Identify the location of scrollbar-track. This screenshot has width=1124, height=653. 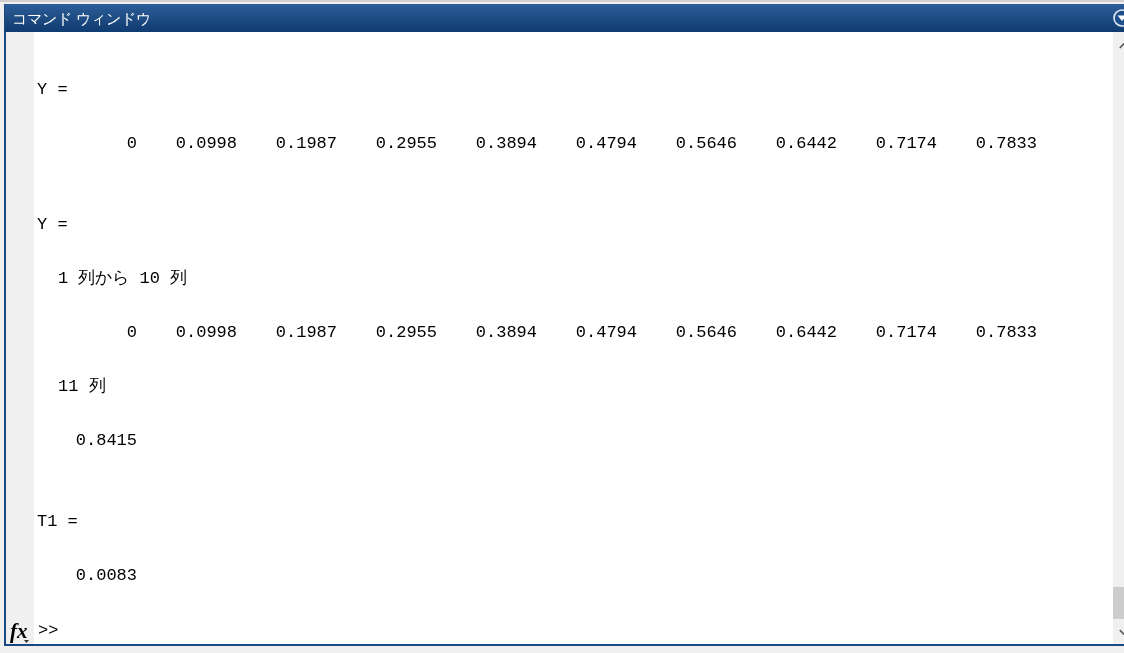
(1118, 338).